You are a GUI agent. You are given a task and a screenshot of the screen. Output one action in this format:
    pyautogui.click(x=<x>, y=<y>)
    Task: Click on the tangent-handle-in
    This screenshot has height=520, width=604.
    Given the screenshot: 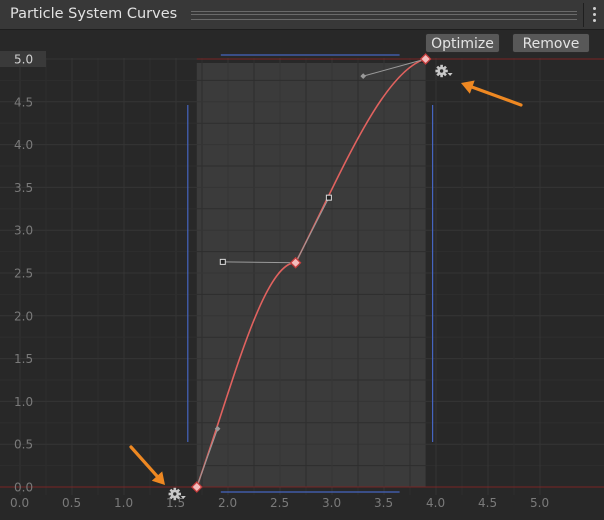 What is the action you would take?
    pyautogui.click(x=222, y=261)
    